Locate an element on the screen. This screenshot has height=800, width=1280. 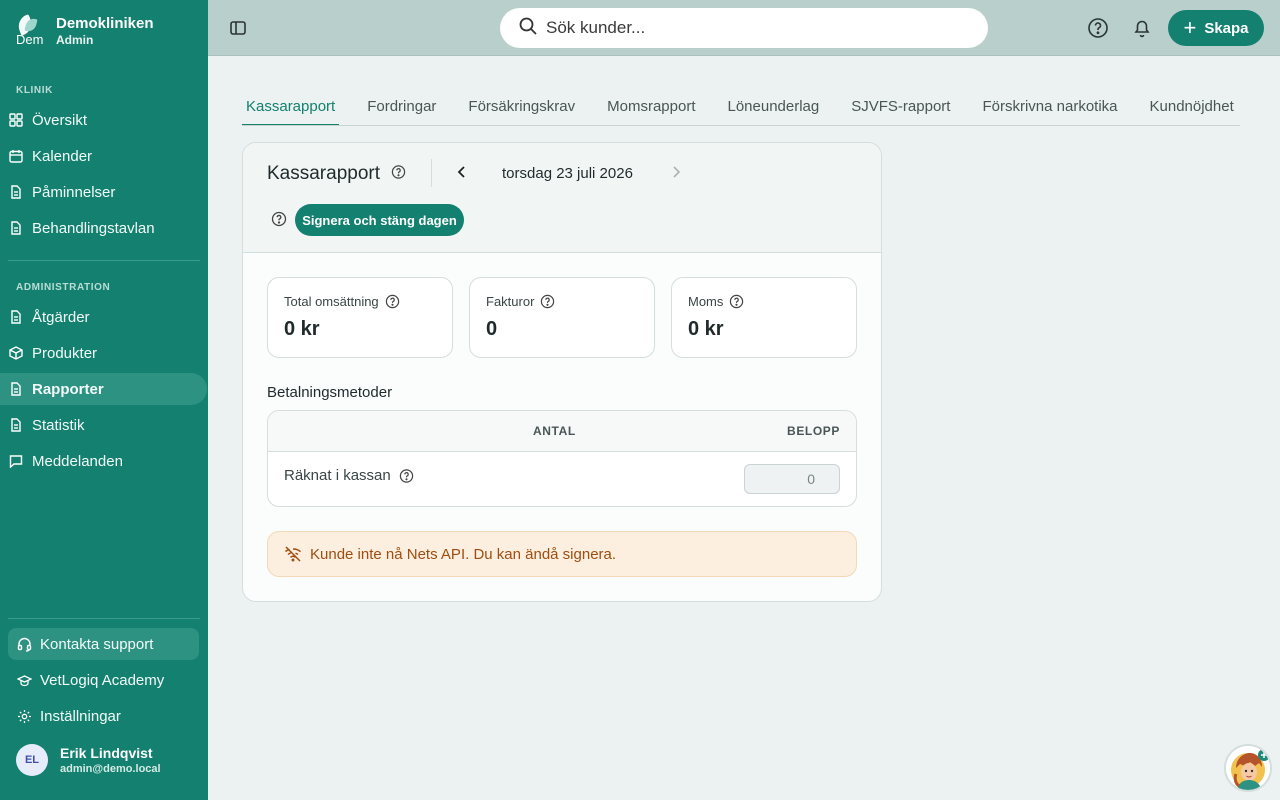
settings-link: Inställningar is located at coordinates (103, 716).